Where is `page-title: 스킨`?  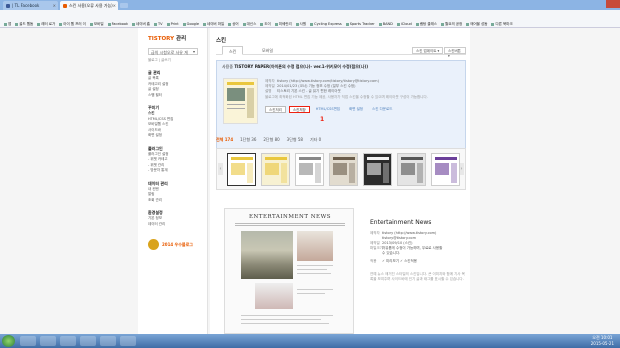
page-title: 스킨 is located at coordinates (221, 41).